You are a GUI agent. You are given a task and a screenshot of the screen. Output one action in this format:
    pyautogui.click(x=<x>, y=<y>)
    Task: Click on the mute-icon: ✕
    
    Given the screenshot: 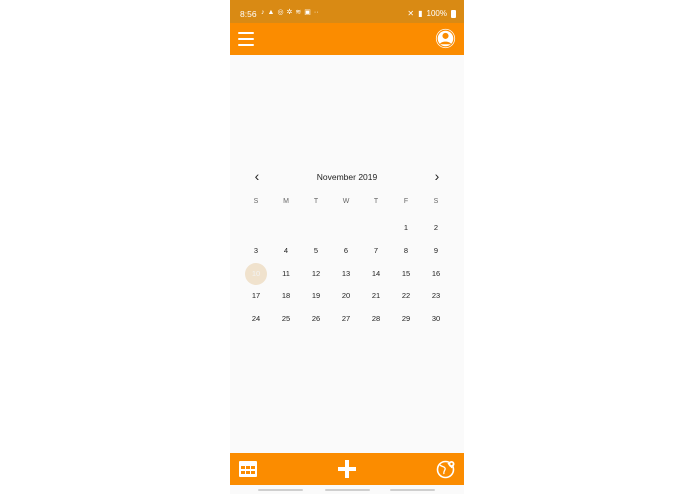 What is the action you would take?
    pyautogui.click(x=411, y=13)
    